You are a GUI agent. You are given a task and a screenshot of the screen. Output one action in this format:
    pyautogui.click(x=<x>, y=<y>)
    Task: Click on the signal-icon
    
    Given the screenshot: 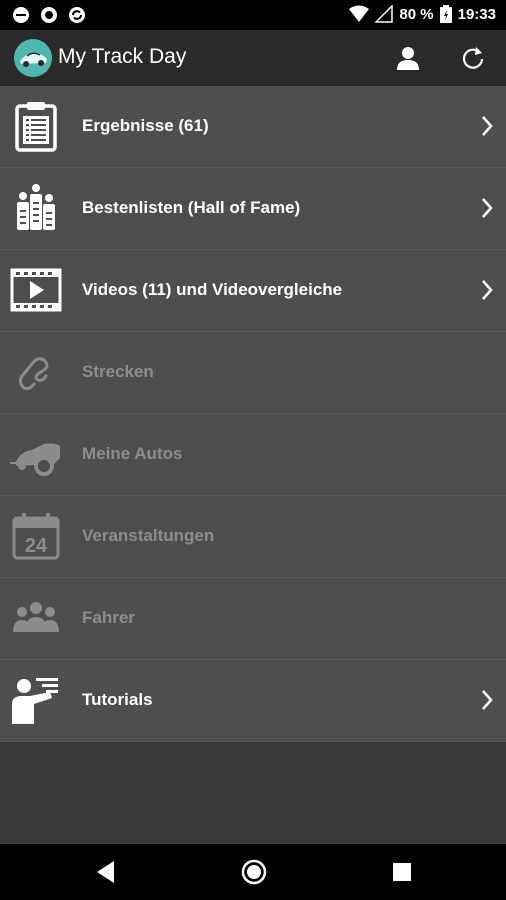 What is the action you would take?
    pyautogui.click(x=384, y=14)
    